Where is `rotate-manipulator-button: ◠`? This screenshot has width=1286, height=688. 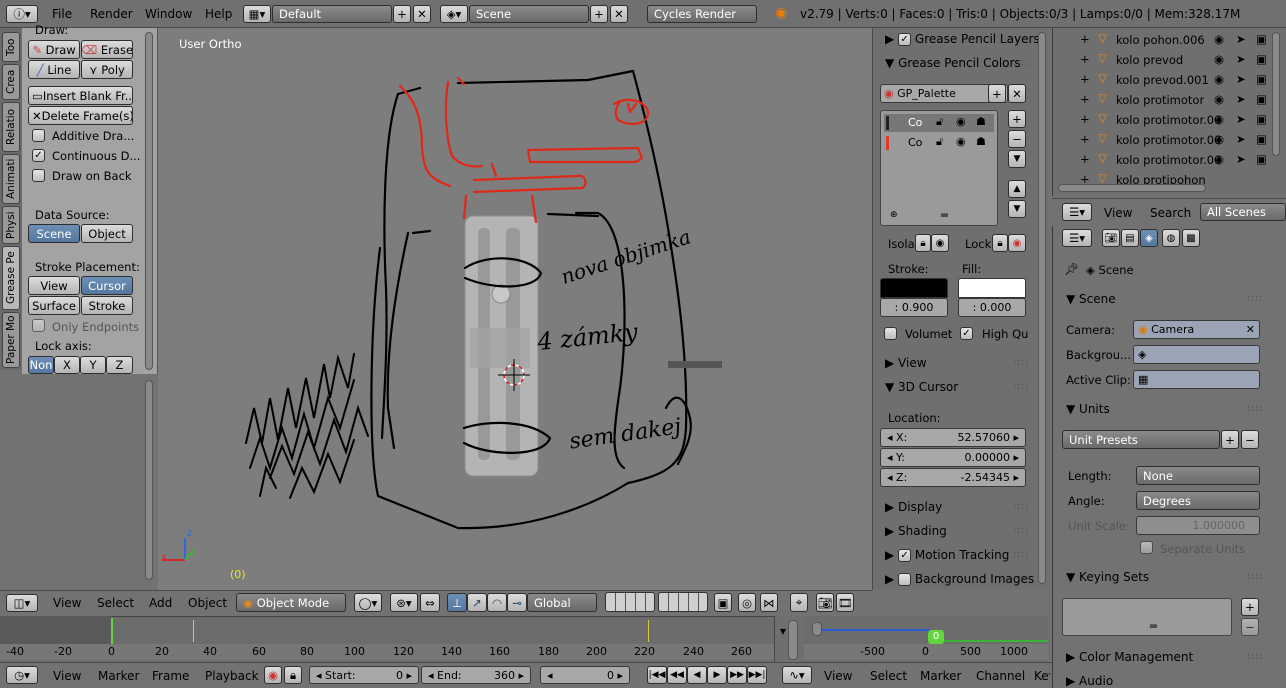
rotate-manipulator-button: ◠ is located at coordinates (497, 602).